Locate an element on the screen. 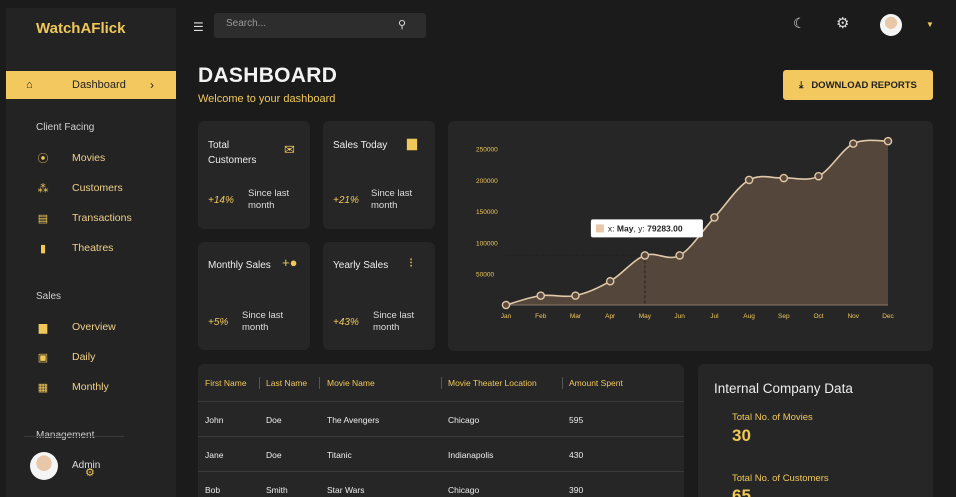  table-header-amount: Amount Spent is located at coordinates (596, 383).